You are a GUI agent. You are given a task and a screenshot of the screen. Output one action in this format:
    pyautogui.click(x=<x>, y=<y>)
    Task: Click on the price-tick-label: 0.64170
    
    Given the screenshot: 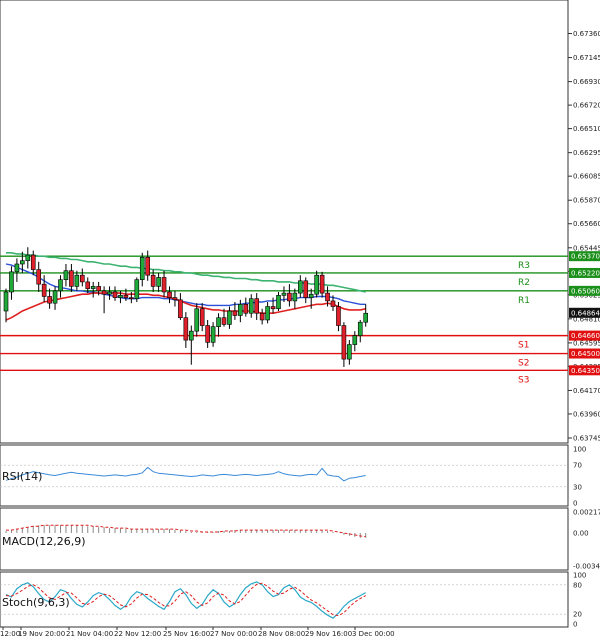 What is the action you would take?
    pyautogui.click(x=586, y=391)
    